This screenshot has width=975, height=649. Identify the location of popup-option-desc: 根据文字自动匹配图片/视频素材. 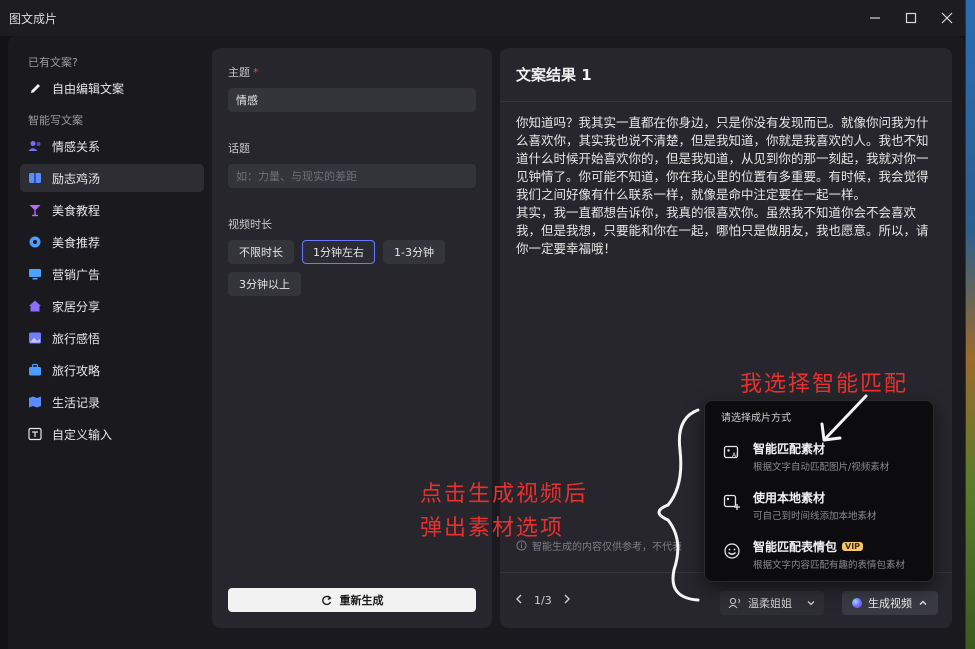
(821, 467).